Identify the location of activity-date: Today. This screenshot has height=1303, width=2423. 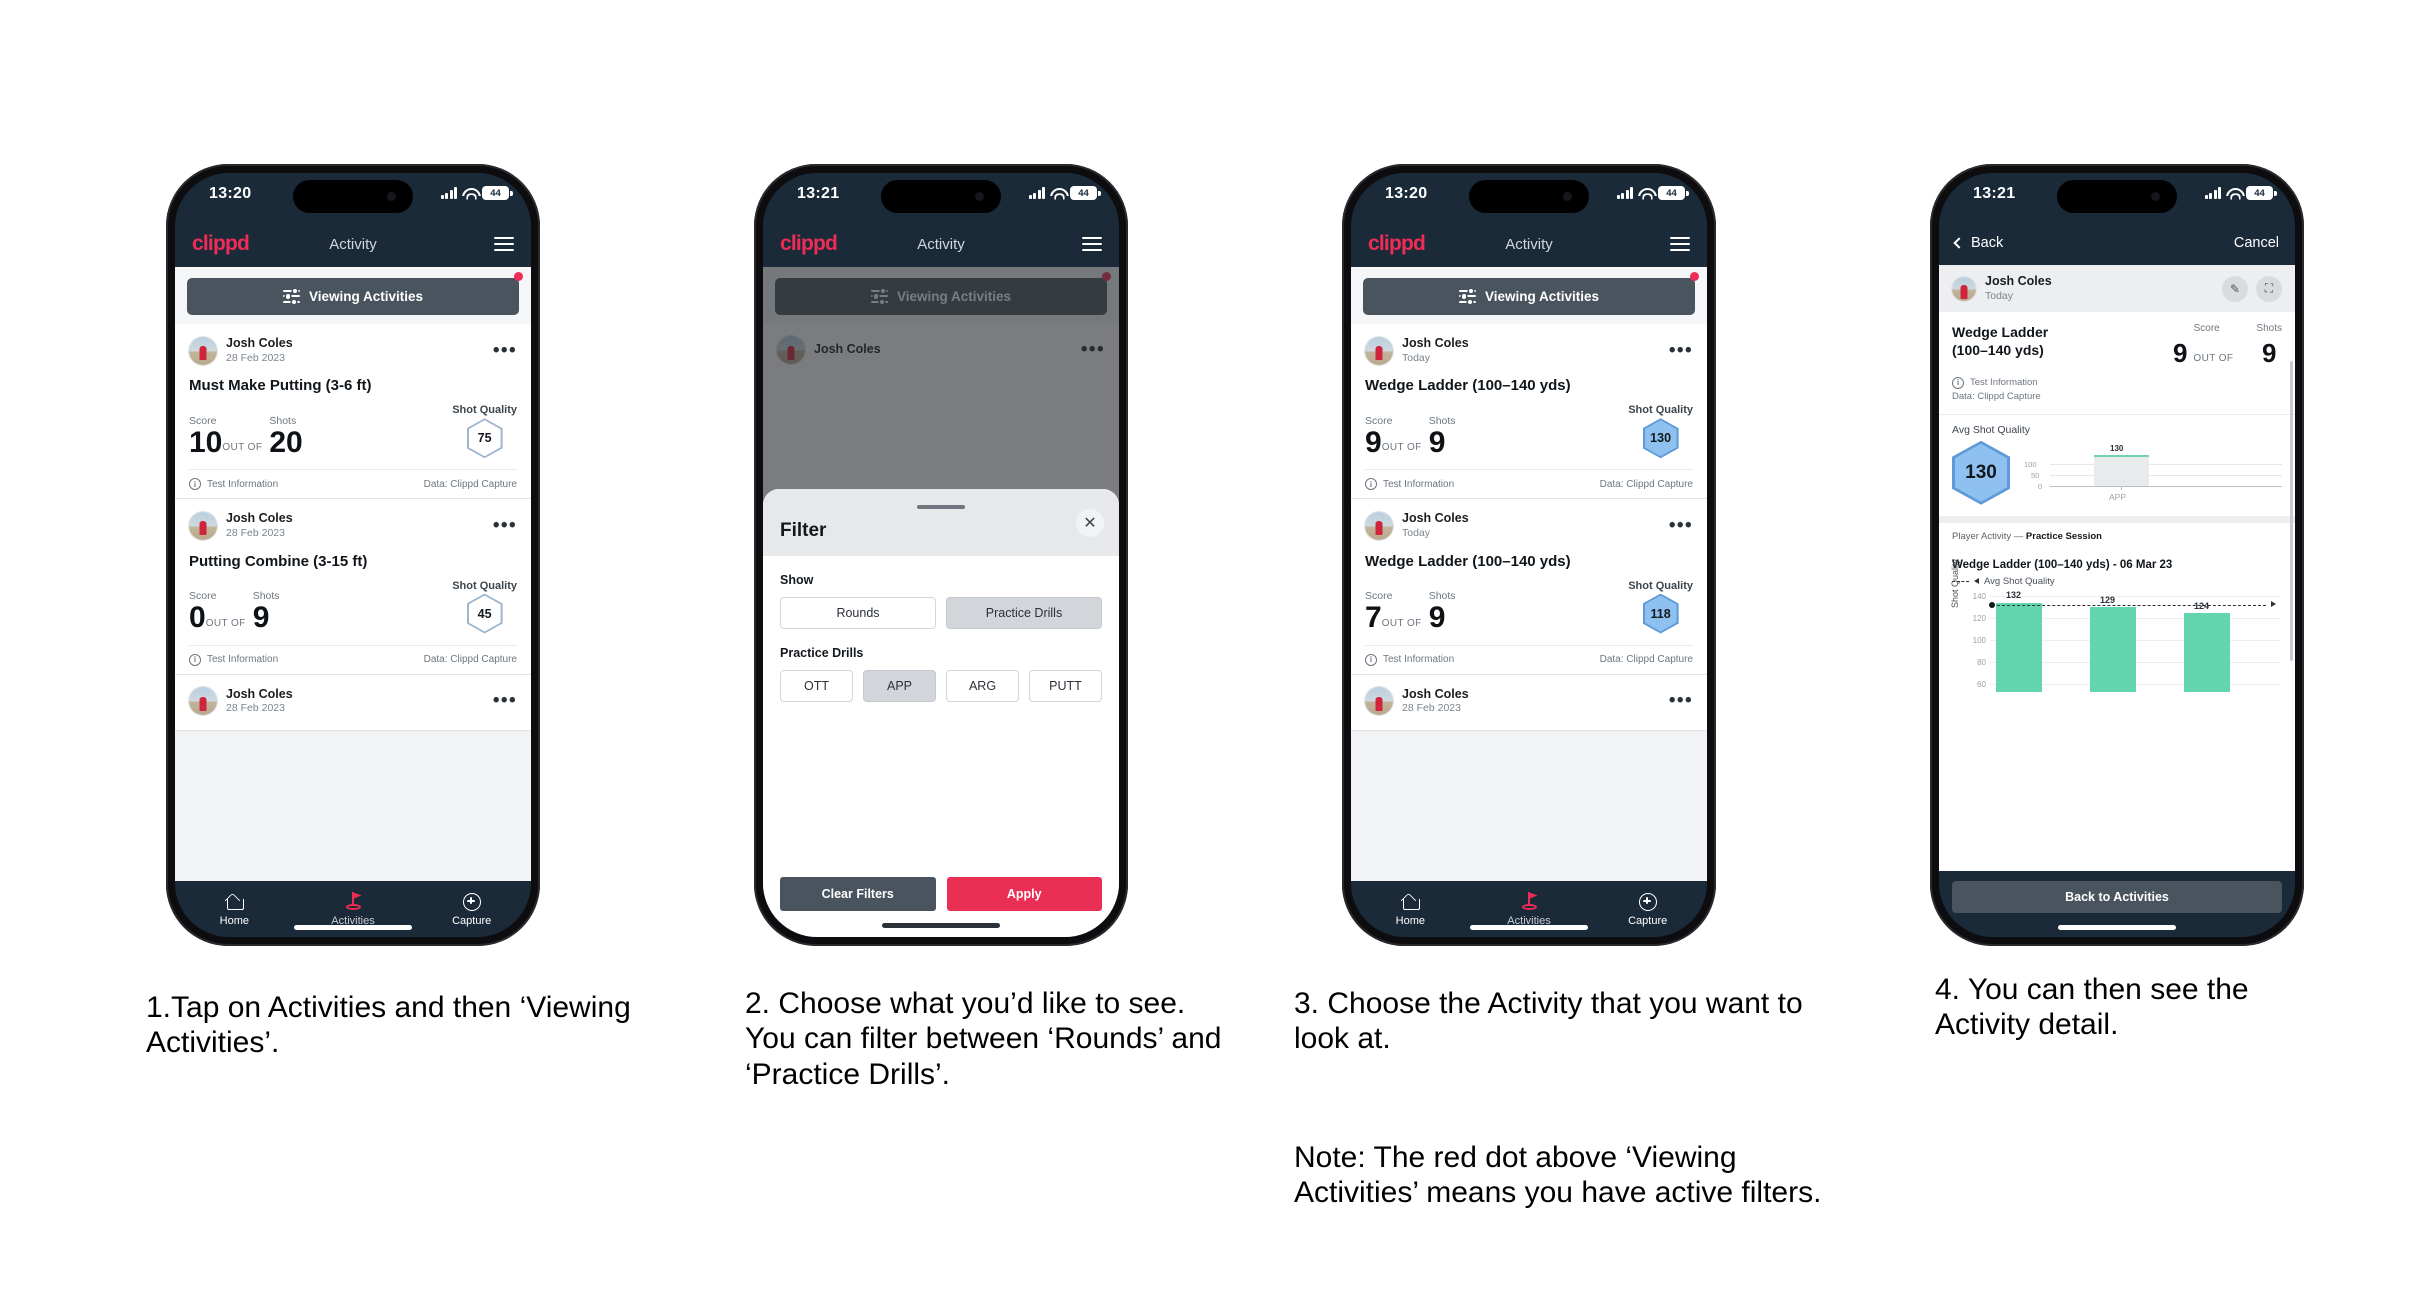
(1999, 295).